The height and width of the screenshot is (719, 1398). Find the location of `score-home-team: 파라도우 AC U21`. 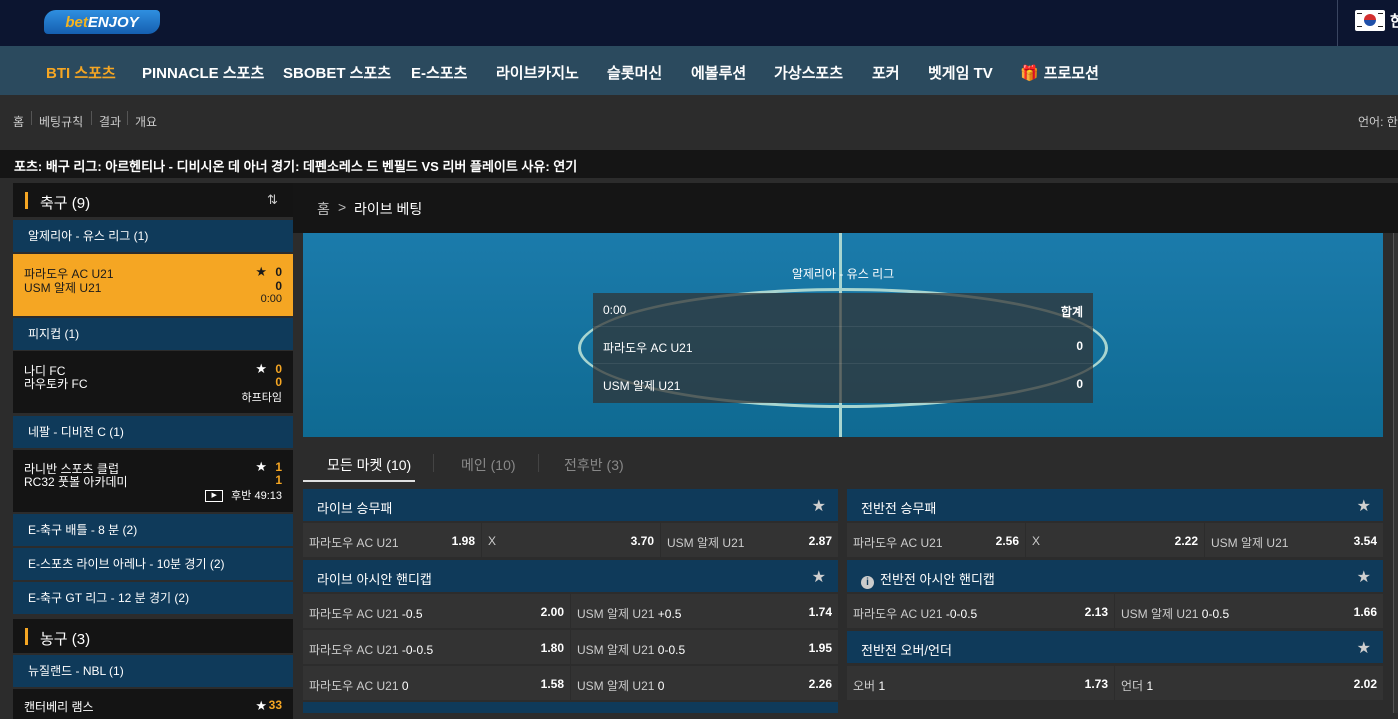

score-home-team: 파라도우 AC U21 is located at coordinates (648, 348).